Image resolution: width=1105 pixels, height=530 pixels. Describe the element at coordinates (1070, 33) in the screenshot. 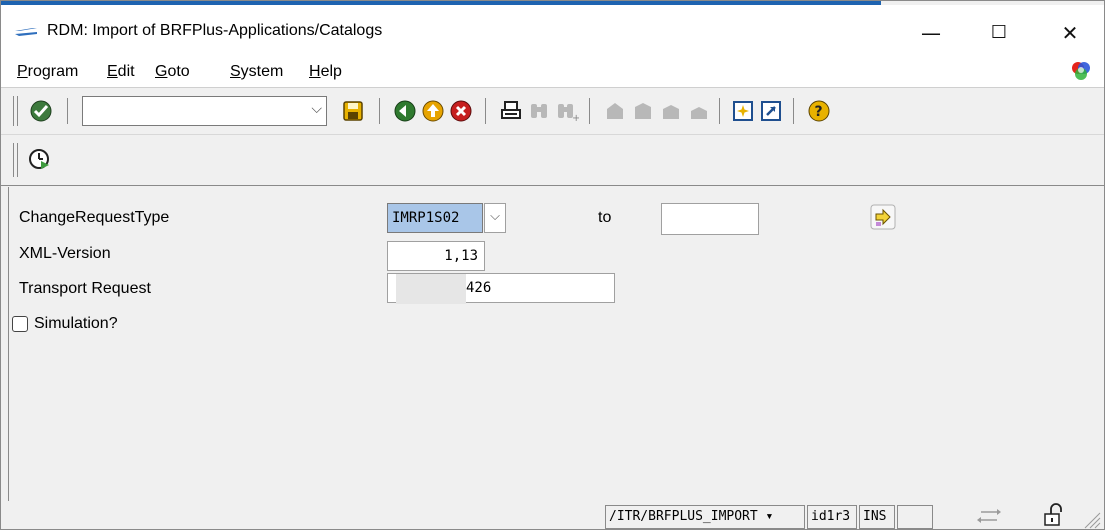

I see `close-button: ✕` at that location.